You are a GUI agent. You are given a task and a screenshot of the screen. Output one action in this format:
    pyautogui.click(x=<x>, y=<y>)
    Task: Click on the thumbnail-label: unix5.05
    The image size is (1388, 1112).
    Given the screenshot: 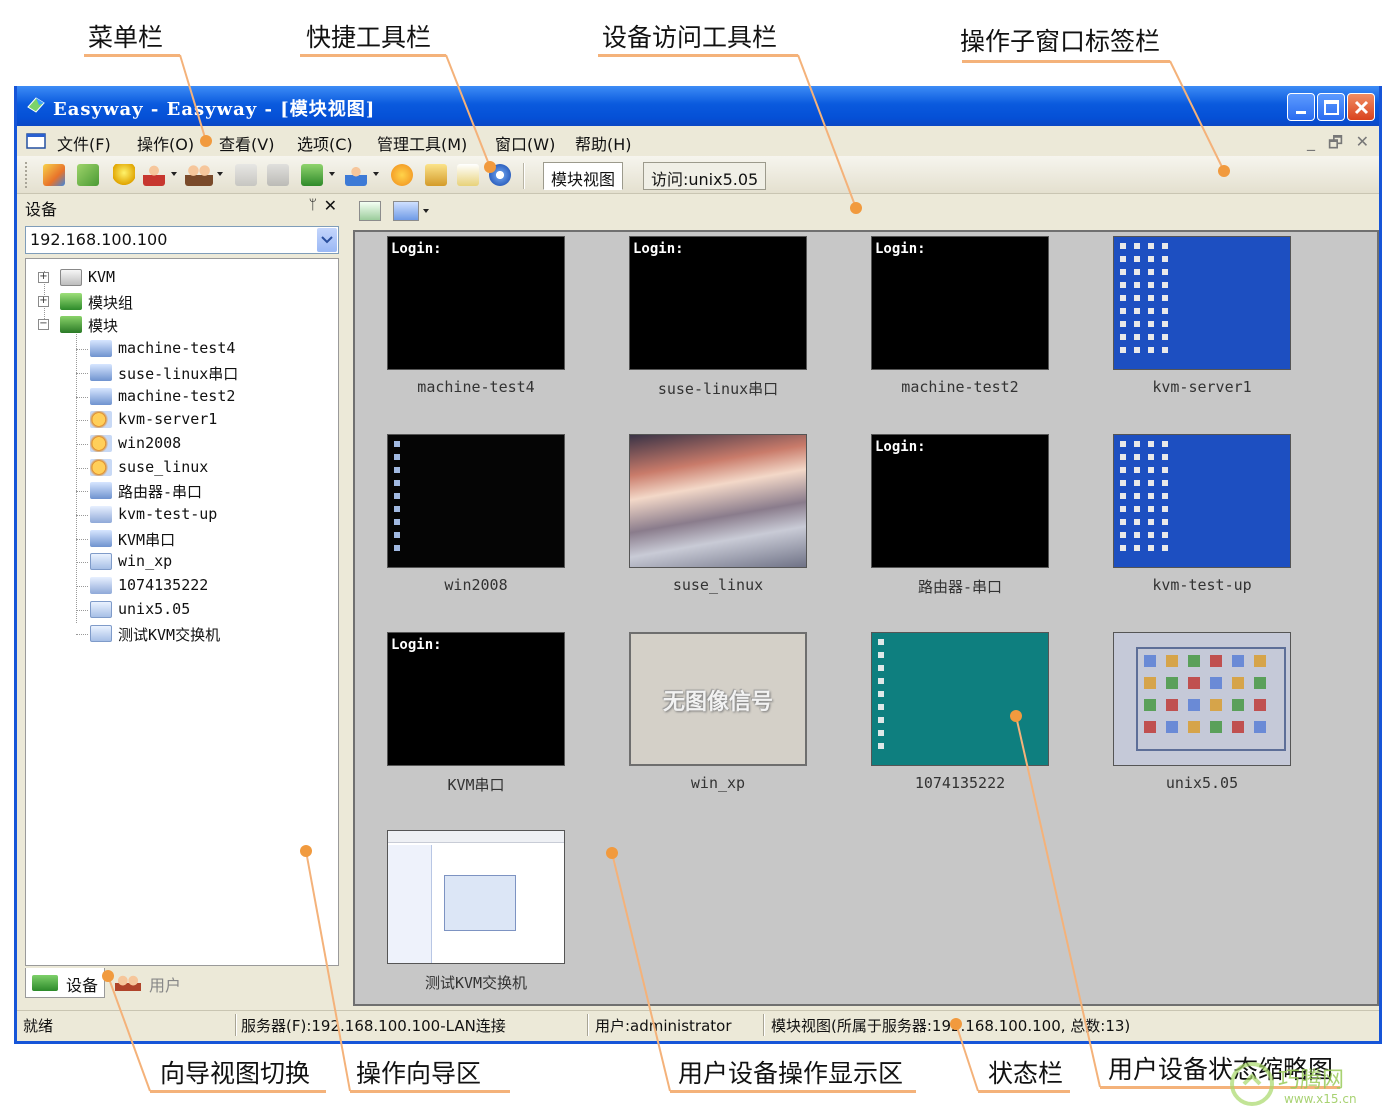 What is the action you would take?
    pyautogui.click(x=1202, y=783)
    